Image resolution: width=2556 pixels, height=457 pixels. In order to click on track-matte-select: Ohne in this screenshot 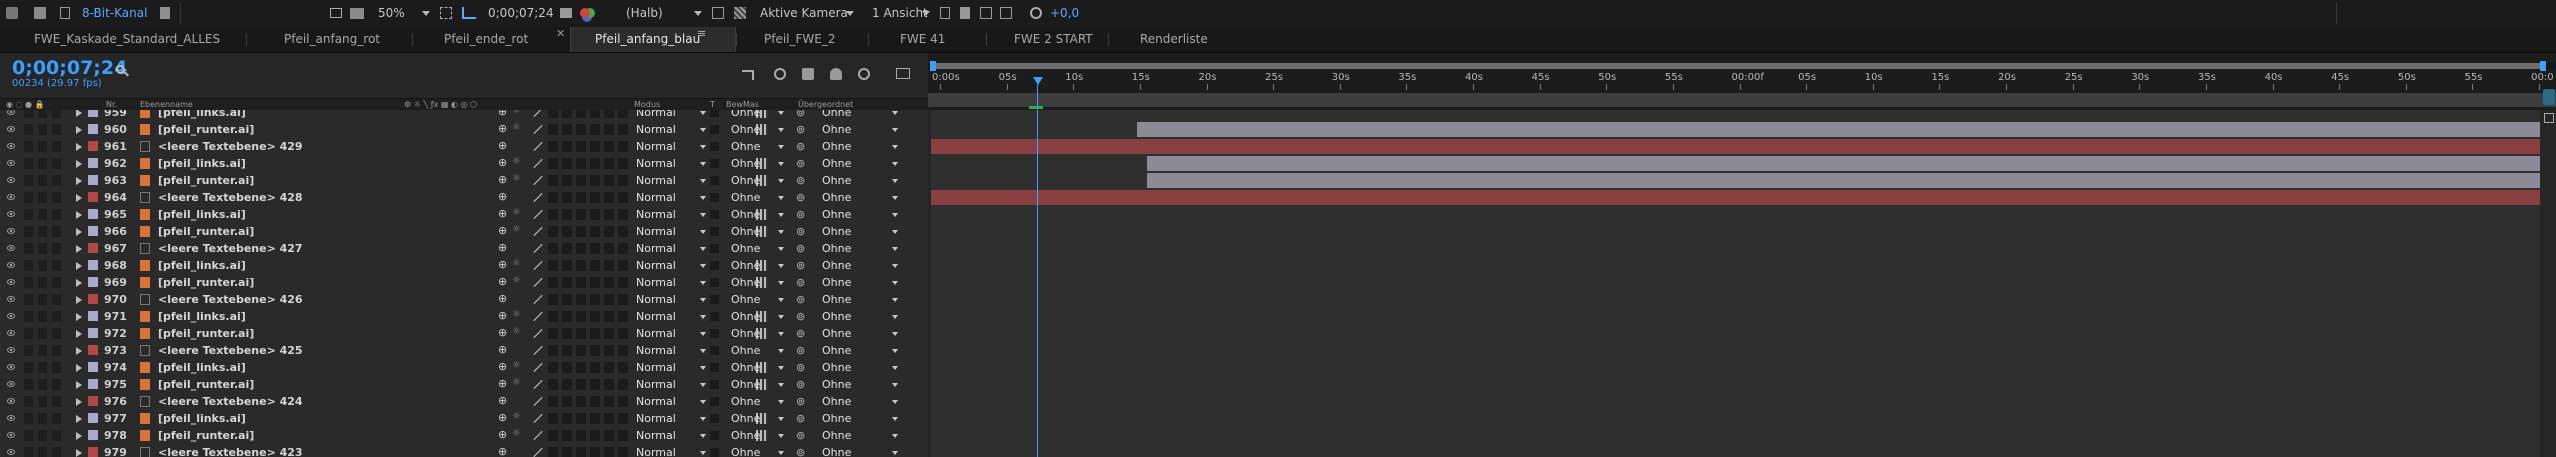, I will do `click(745, 384)`.